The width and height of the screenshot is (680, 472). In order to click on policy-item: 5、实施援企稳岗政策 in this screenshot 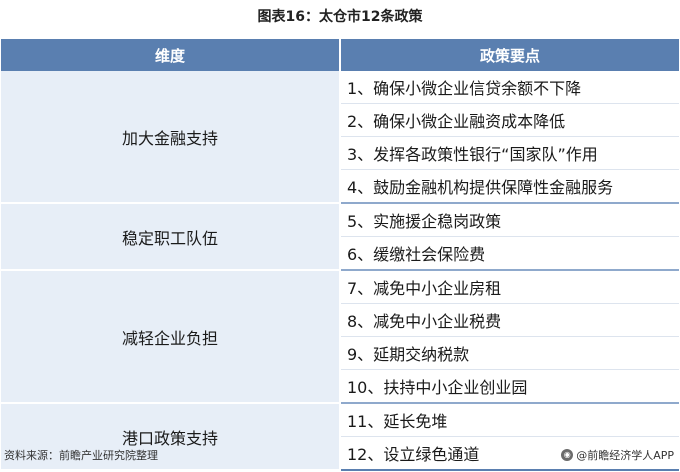, I will do `click(509, 220)`.